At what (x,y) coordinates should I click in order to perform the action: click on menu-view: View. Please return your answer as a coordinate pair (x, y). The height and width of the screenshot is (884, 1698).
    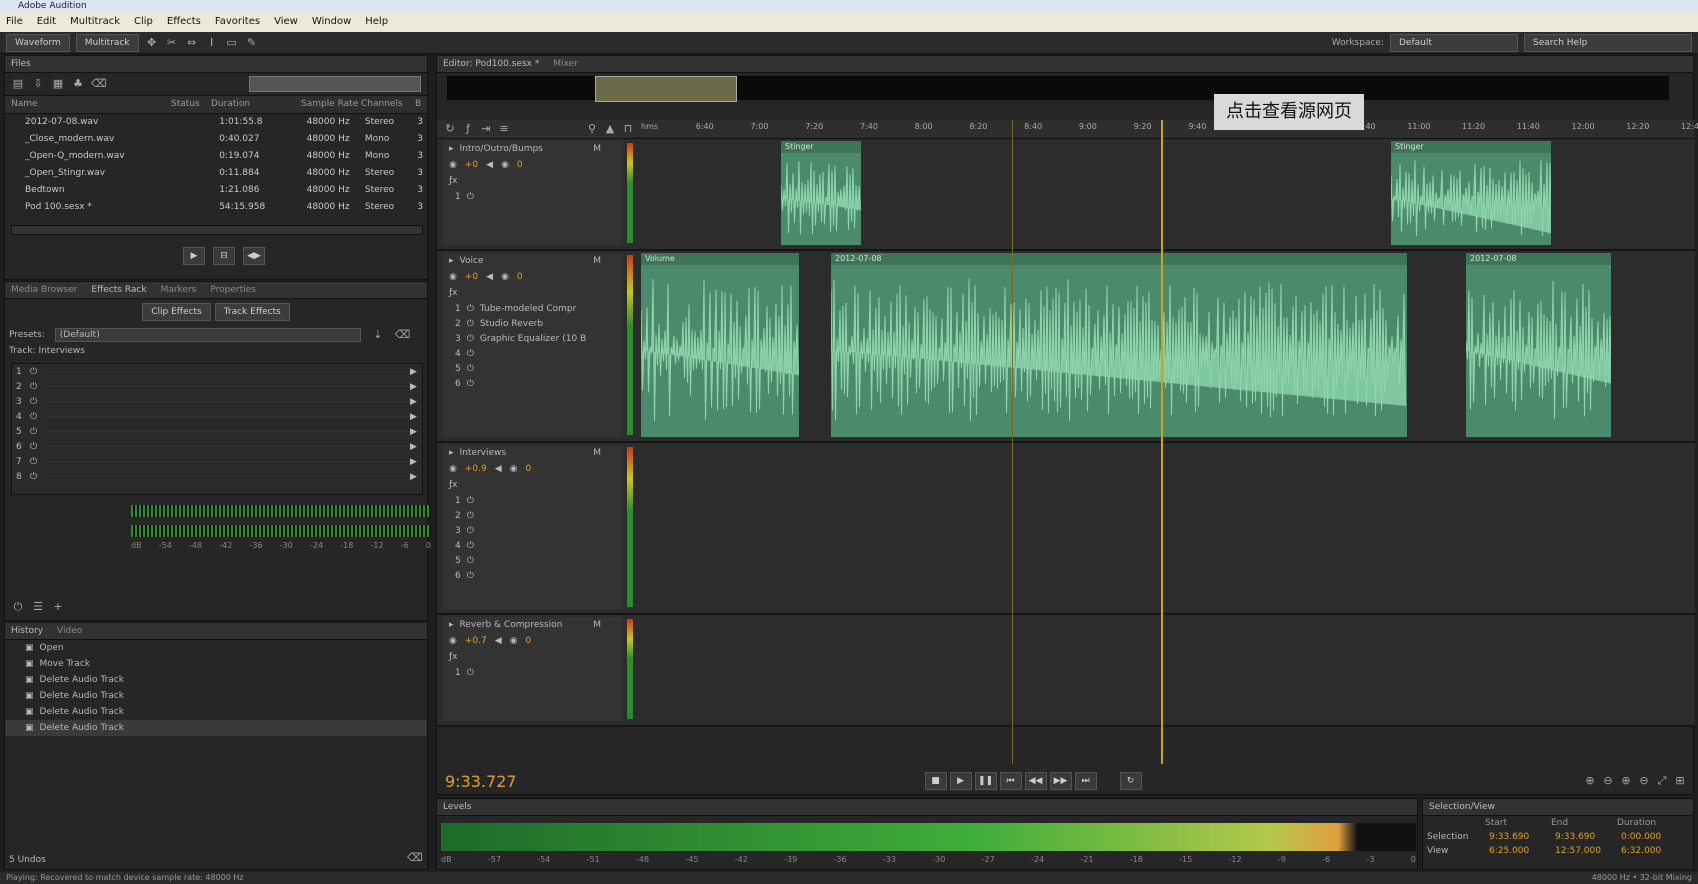
    Looking at the image, I should click on (286, 22).